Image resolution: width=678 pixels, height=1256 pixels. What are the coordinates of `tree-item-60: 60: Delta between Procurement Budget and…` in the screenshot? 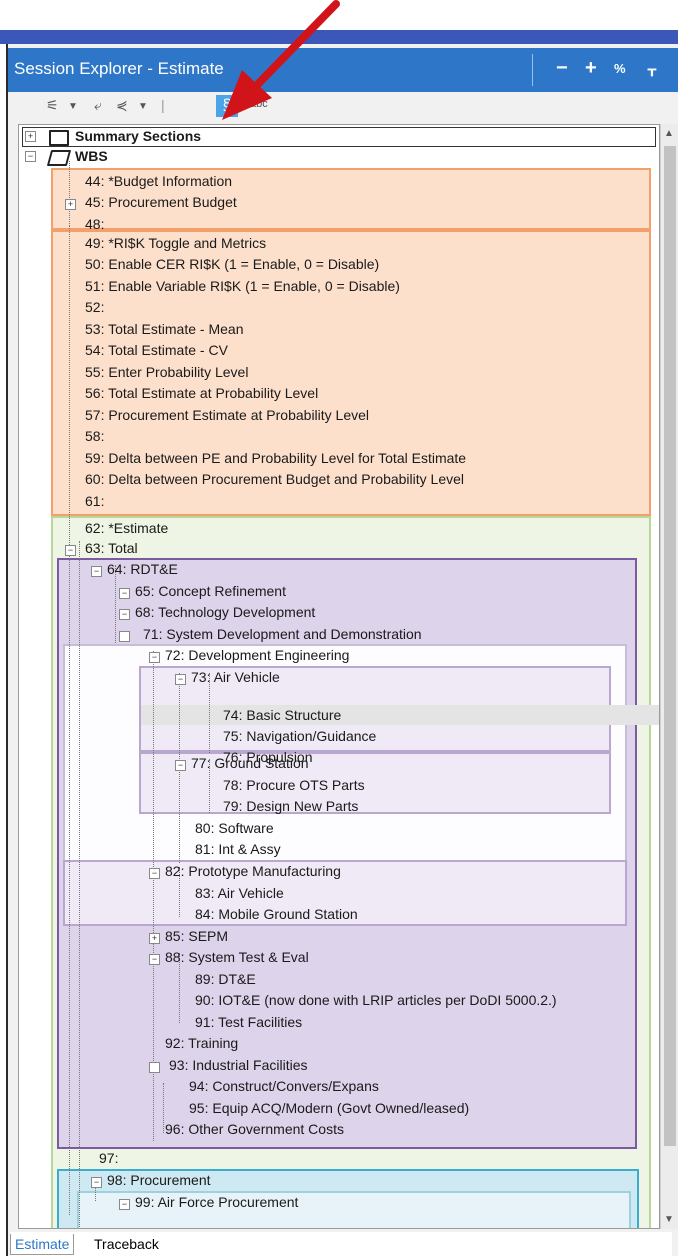 It's located at (274, 479).